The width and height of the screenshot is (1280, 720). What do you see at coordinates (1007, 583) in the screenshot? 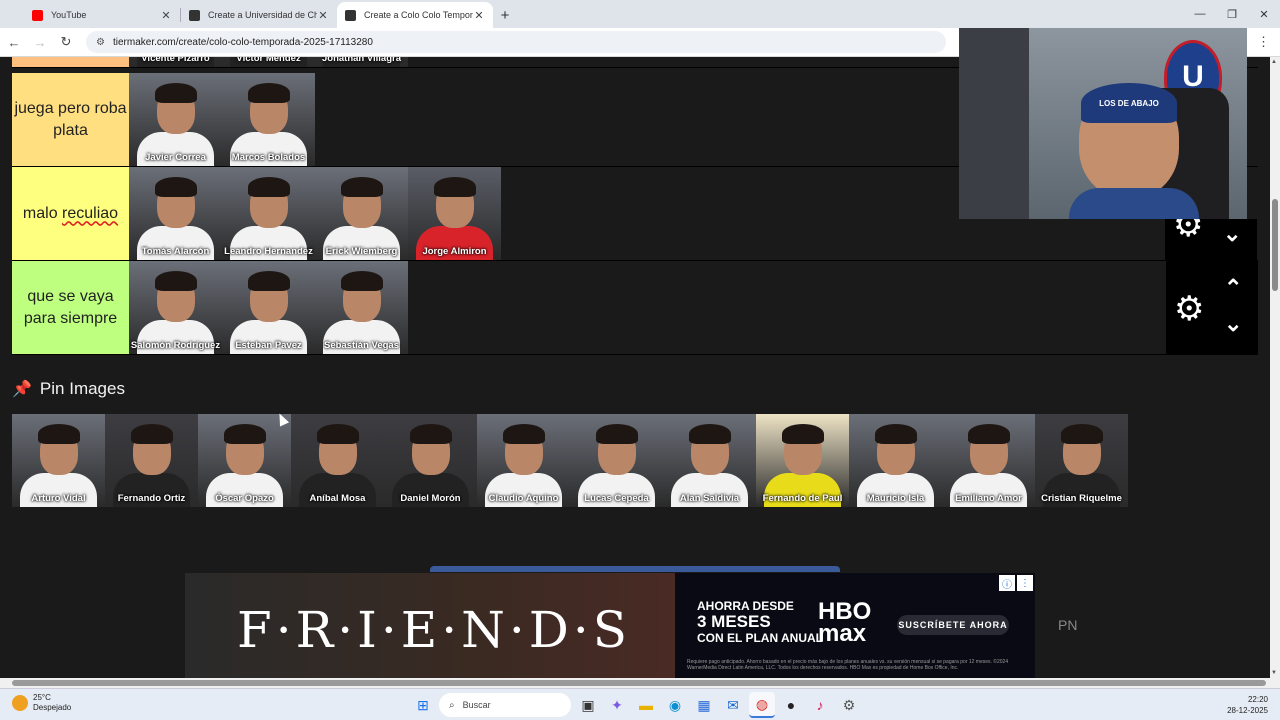
I see `ad-info-icon: ⓘ` at bounding box center [1007, 583].